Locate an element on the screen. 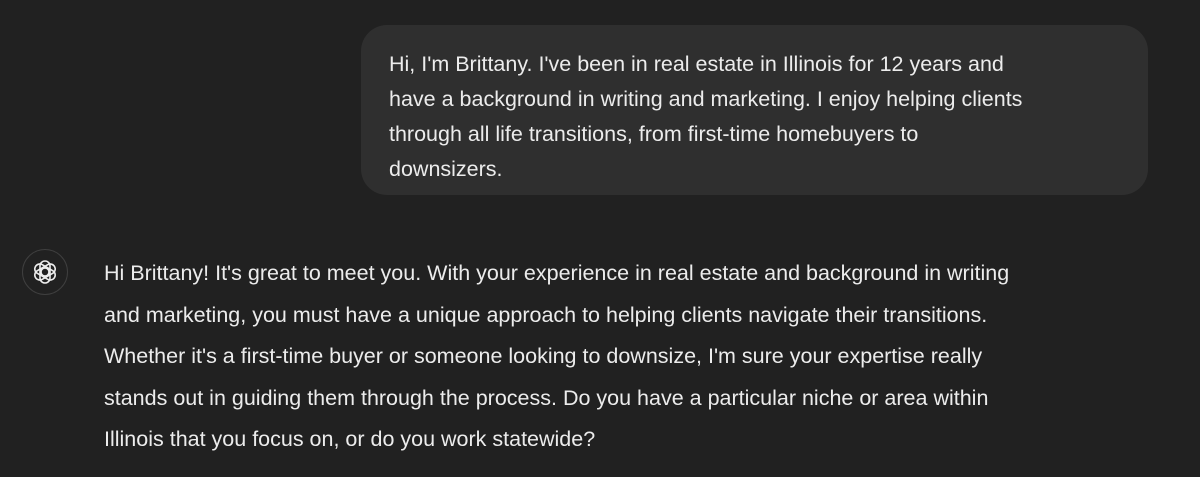  assistant-avatar is located at coordinates (45, 272).